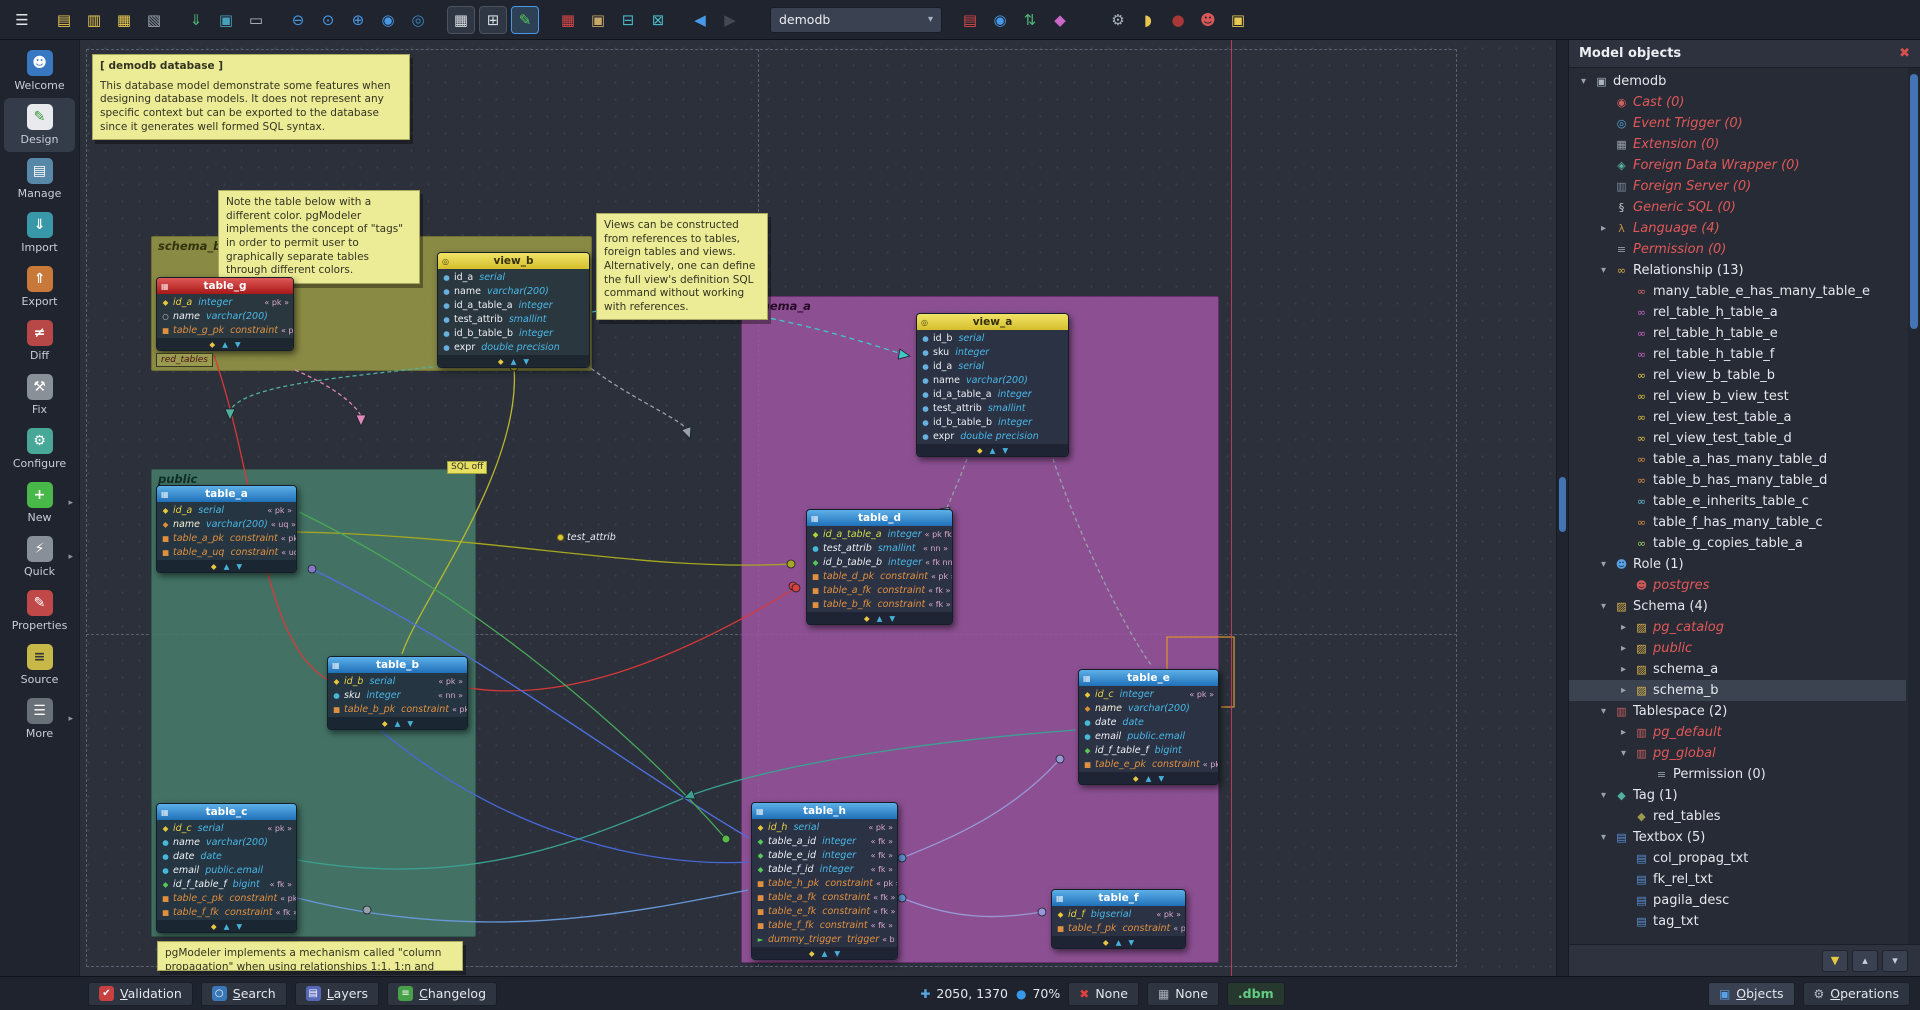 This screenshot has width=1920, height=1010. Describe the element at coordinates (226, 856) in the screenshot. I see `row-date: ● date date` at that location.